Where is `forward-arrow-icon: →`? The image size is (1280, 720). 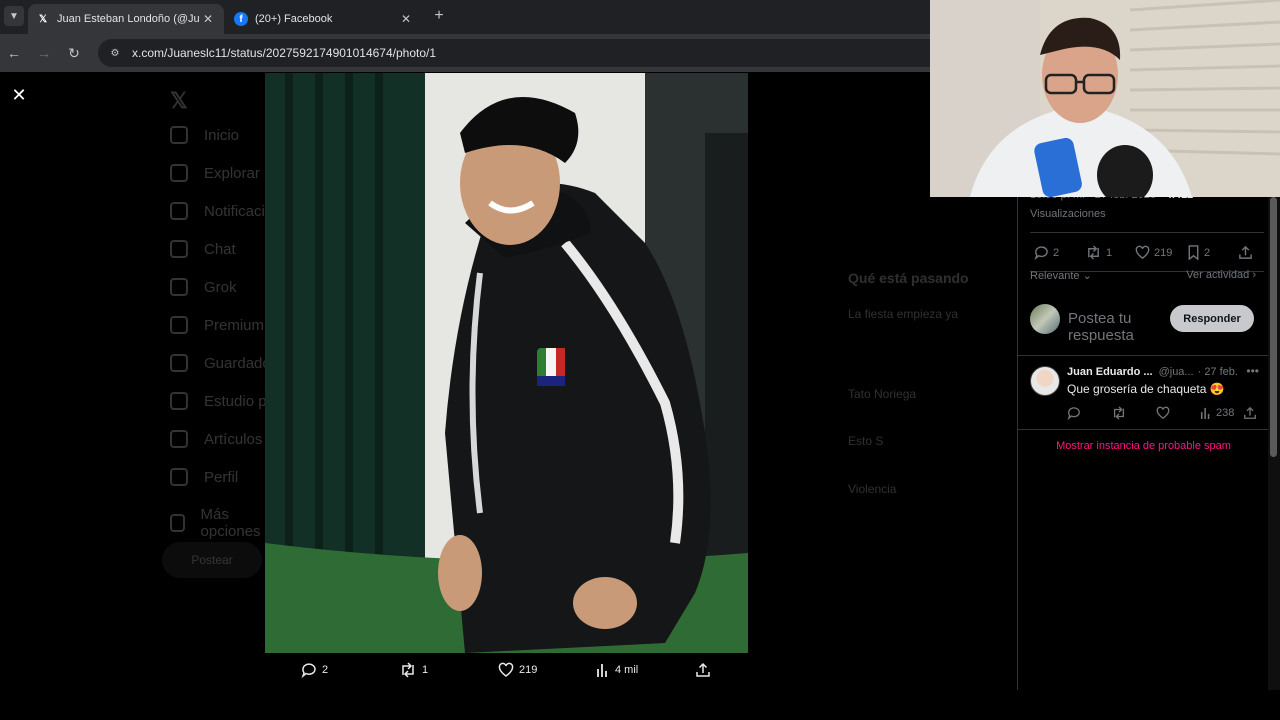
forward-arrow-icon: → is located at coordinates (44, 53).